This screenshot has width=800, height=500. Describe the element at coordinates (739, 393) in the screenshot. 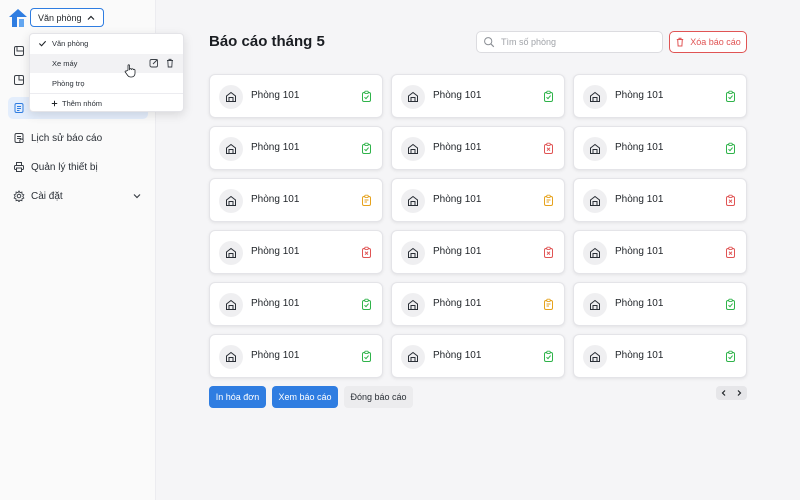

I see `chevron-right-icon` at that location.